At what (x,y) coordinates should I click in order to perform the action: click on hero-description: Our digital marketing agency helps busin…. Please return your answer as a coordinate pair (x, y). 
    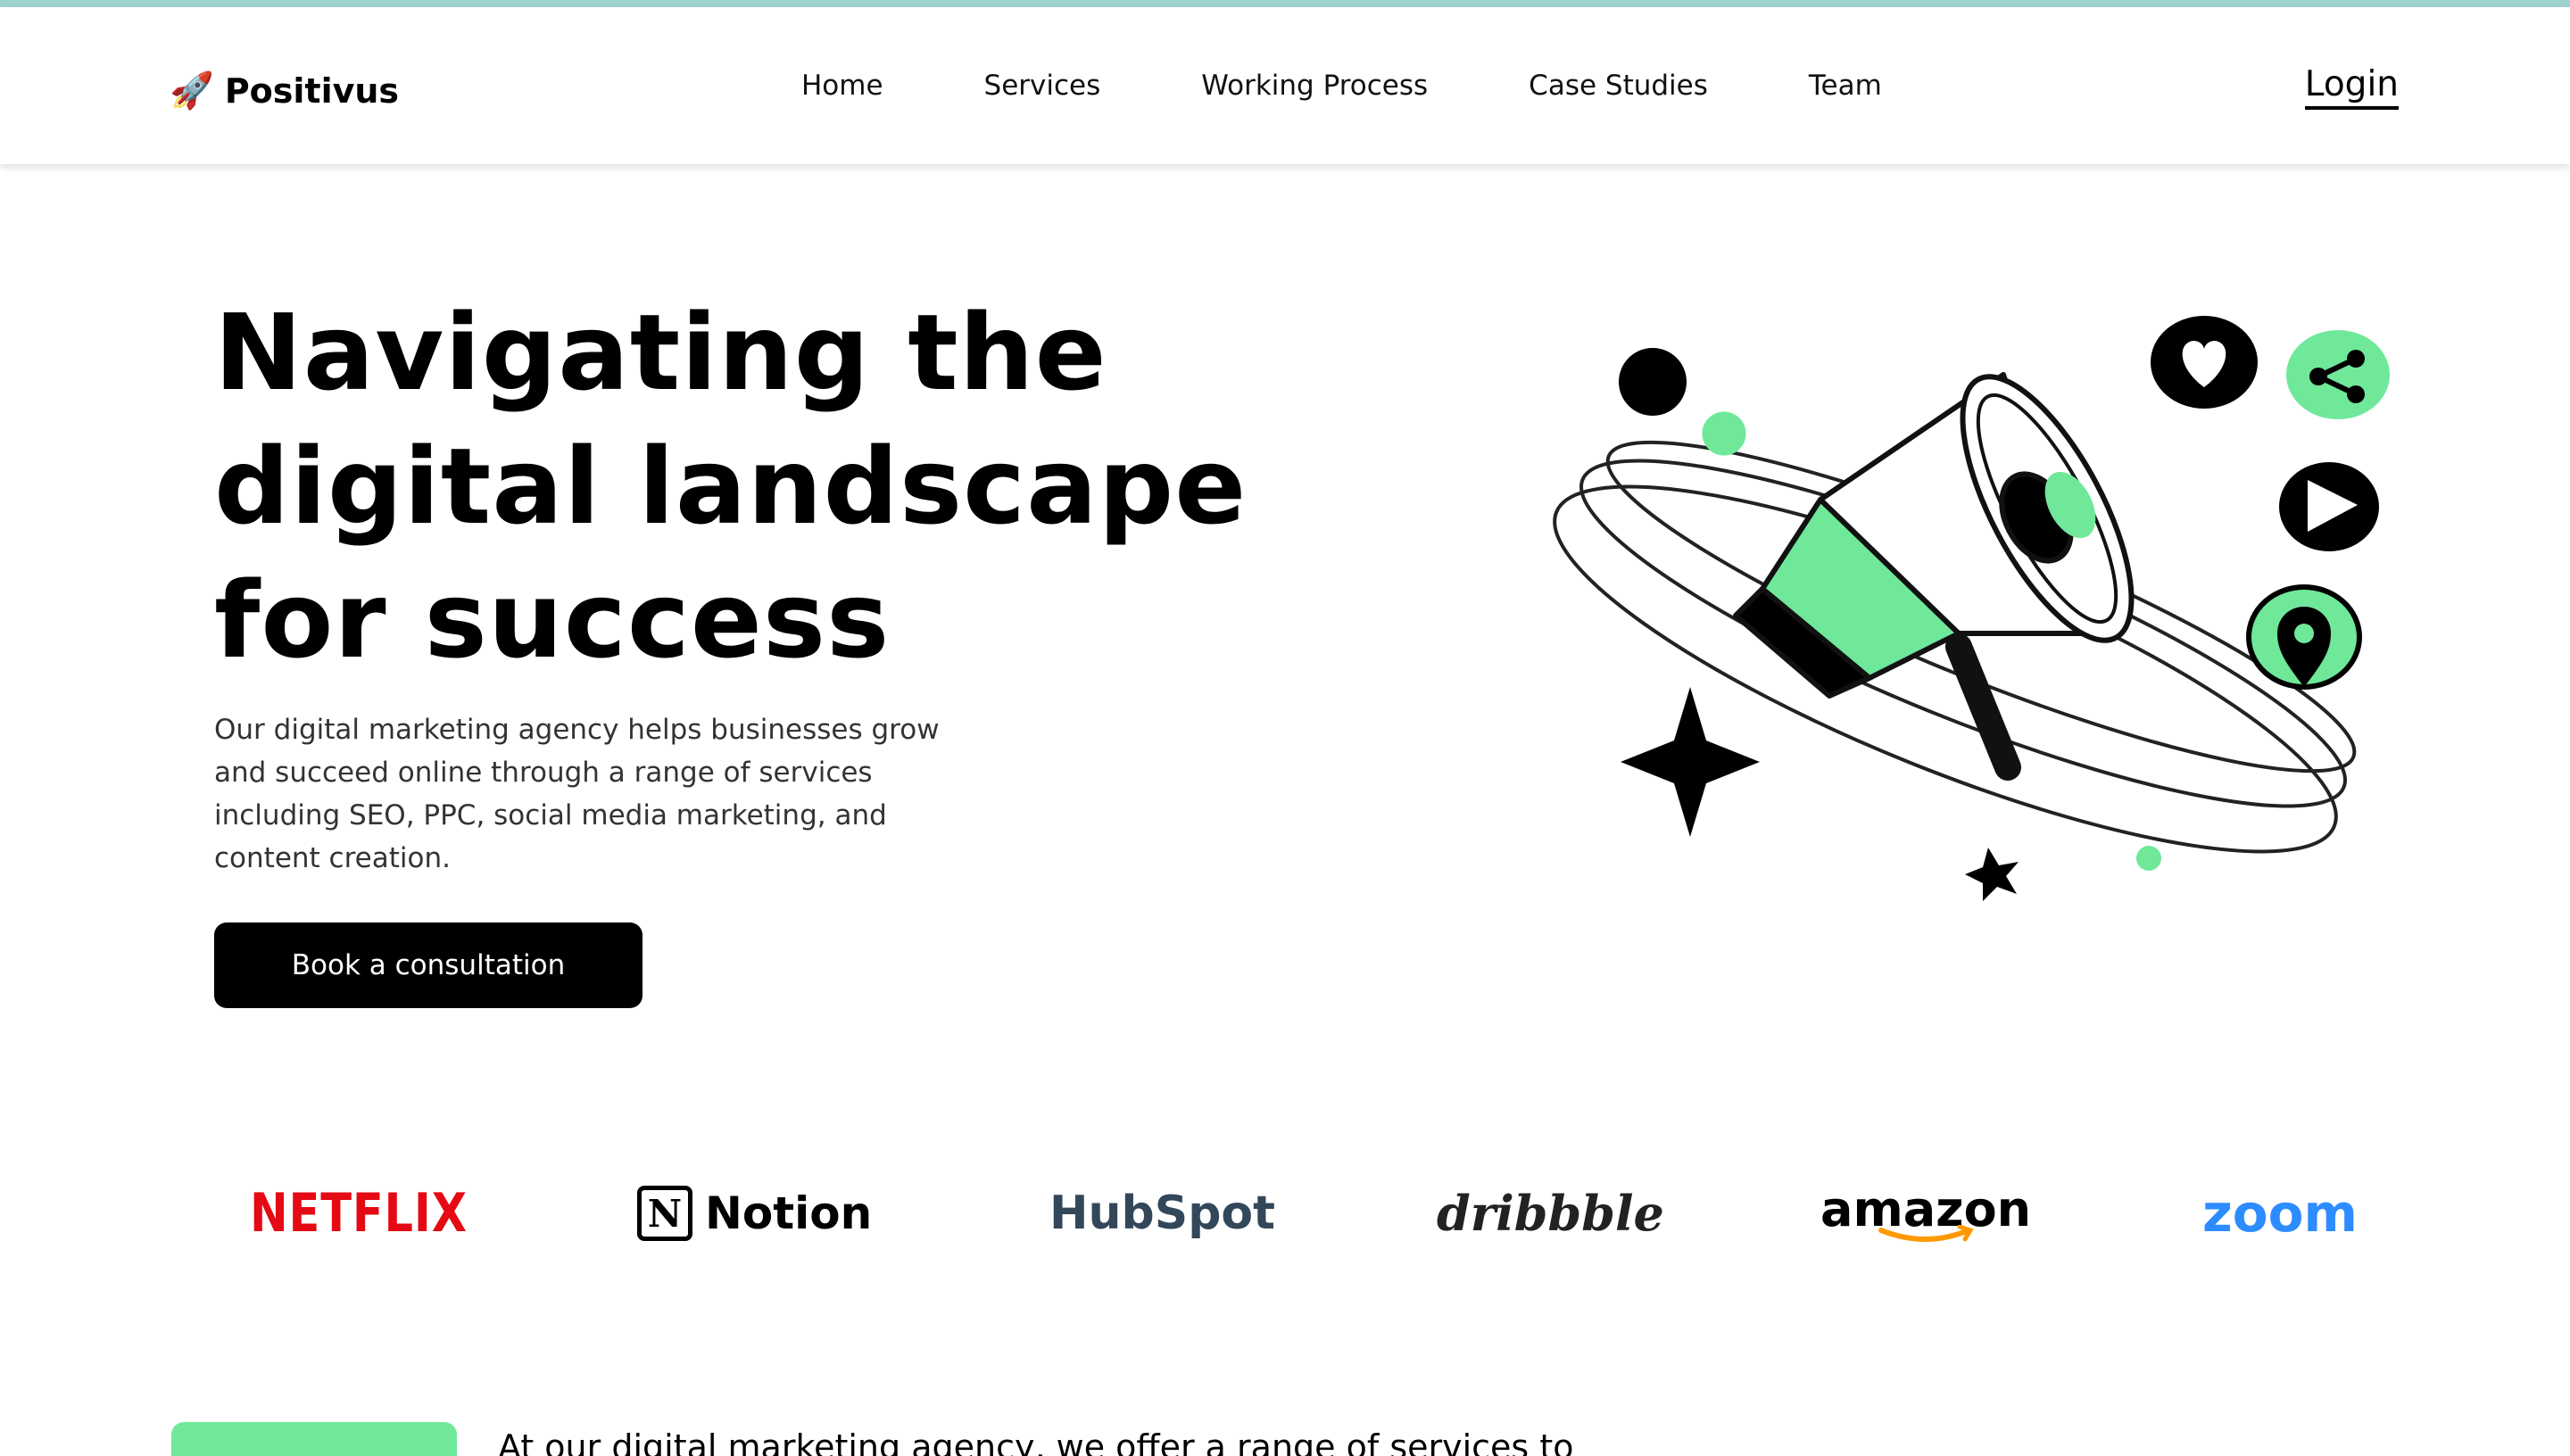
    Looking at the image, I should click on (577, 794).